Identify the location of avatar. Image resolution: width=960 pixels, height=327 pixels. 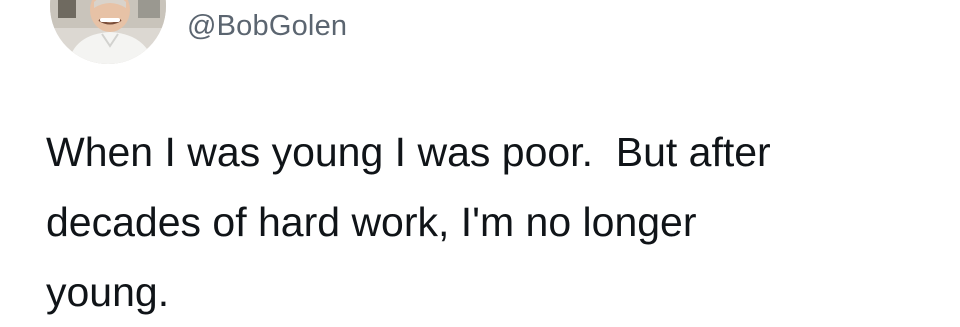
(108, 32).